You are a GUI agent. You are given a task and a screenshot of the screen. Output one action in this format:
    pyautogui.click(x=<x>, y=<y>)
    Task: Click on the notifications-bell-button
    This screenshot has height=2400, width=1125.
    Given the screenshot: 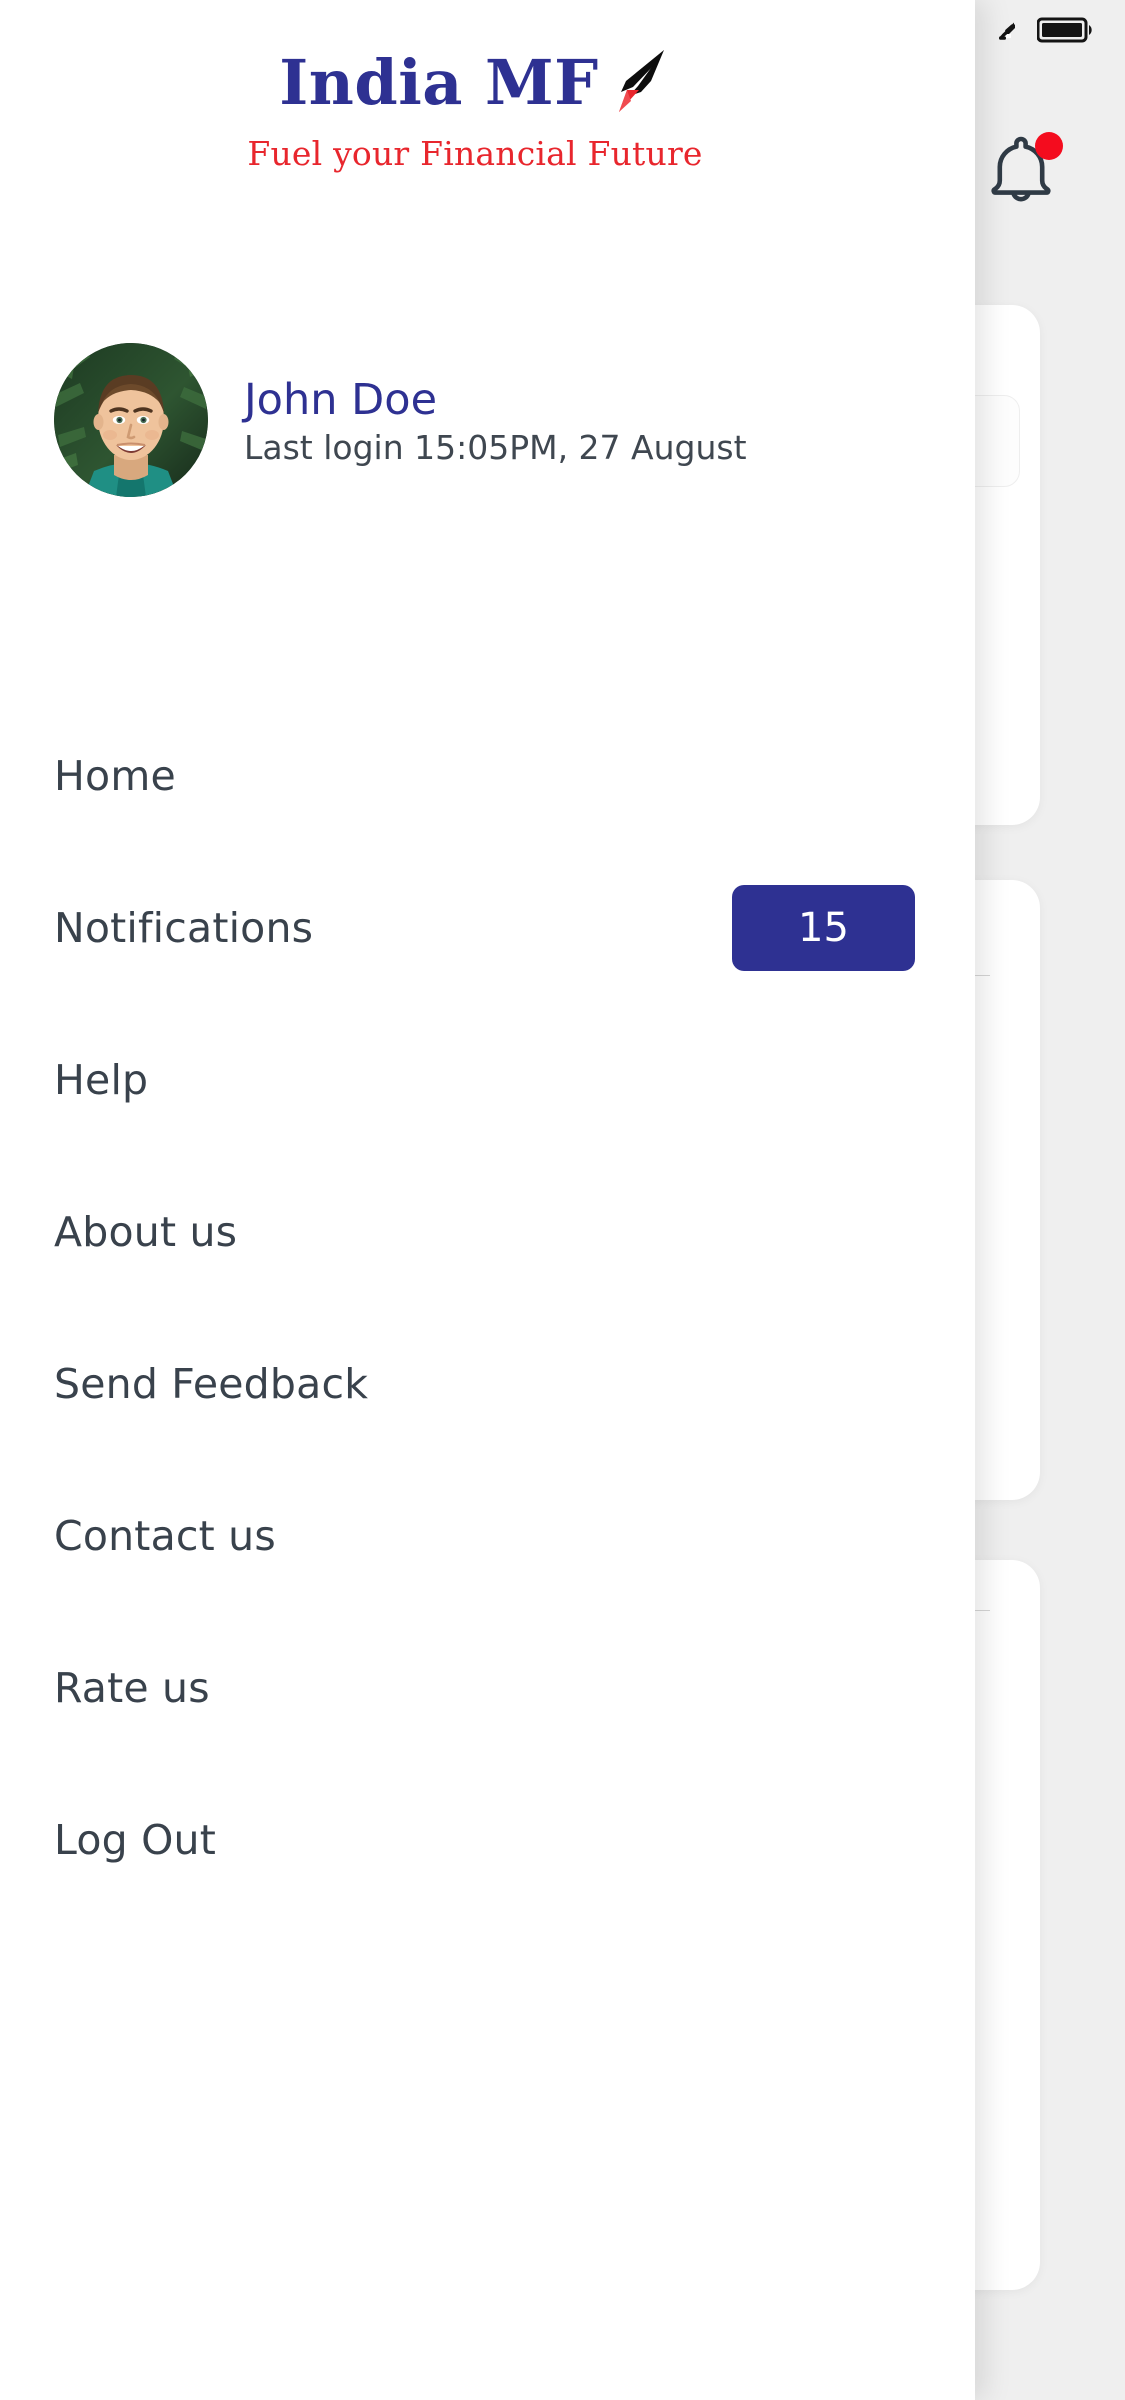 What is the action you would take?
    pyautogui.click(x=1027, y=172)
    